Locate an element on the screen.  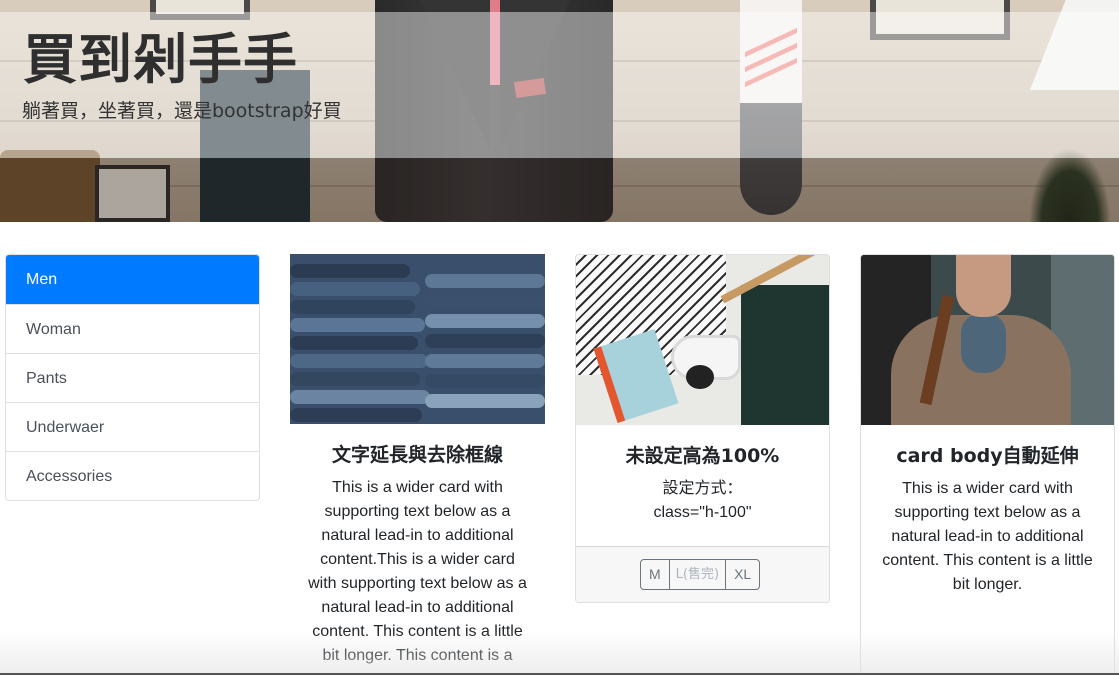
size-button-xl: XL is located at coordinates (742, 574).